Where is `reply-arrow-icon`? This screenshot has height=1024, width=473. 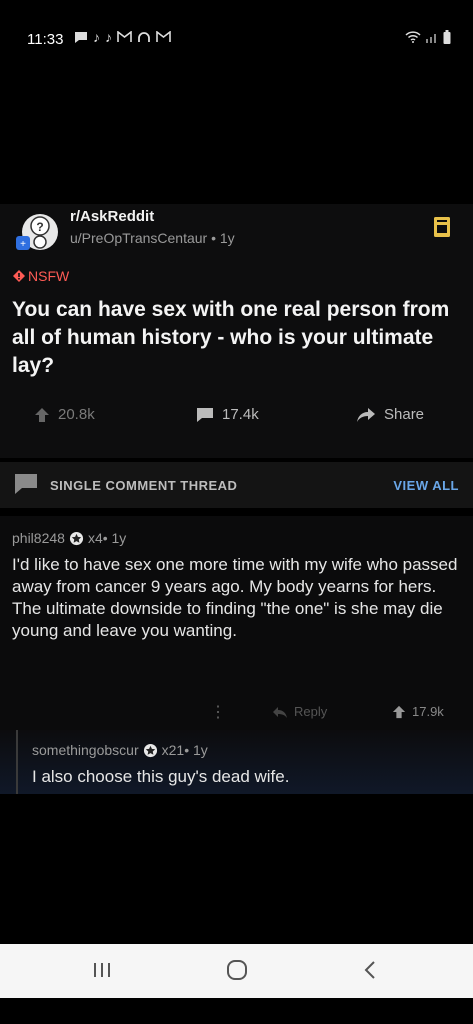 reply-arrow-icon is located at coordinates (280, 712).